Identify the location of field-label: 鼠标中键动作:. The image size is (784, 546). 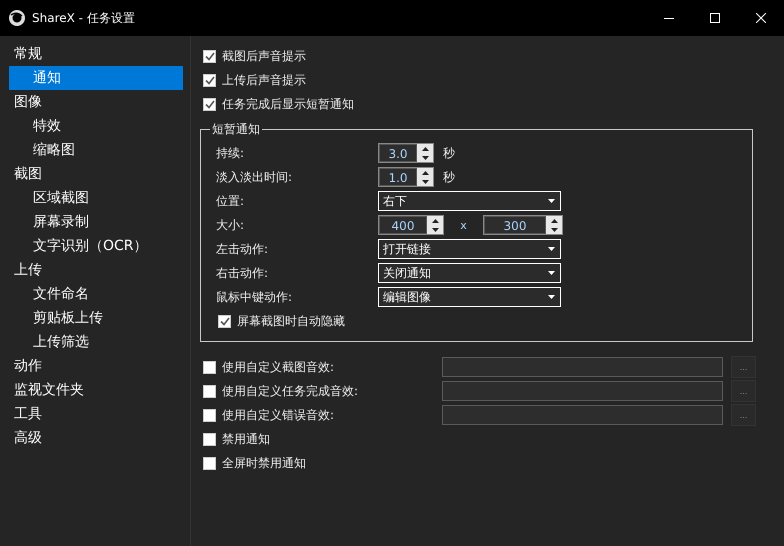
(255, 297).